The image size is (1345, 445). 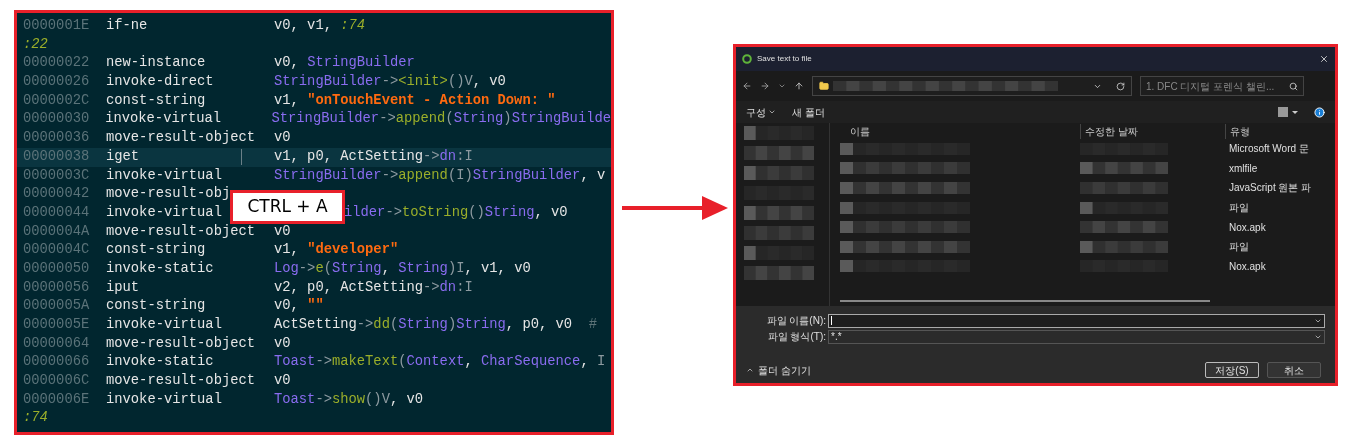 I want to click on file-type: 파일, so click(x=1238, y=247).